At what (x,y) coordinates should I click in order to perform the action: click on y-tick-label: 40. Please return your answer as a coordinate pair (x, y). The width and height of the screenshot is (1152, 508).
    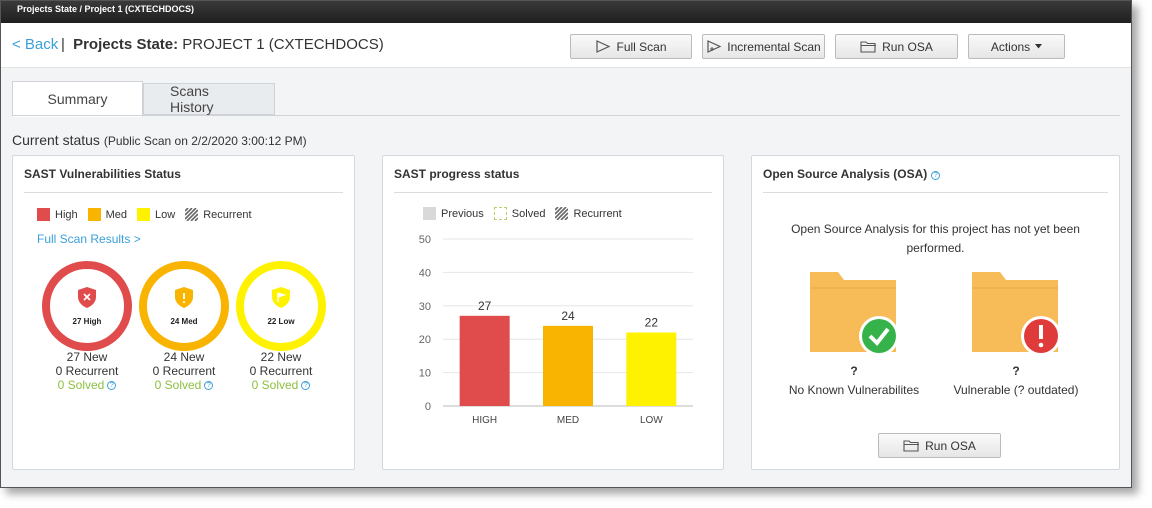
    Looking at the image, I should click on (425, 273).